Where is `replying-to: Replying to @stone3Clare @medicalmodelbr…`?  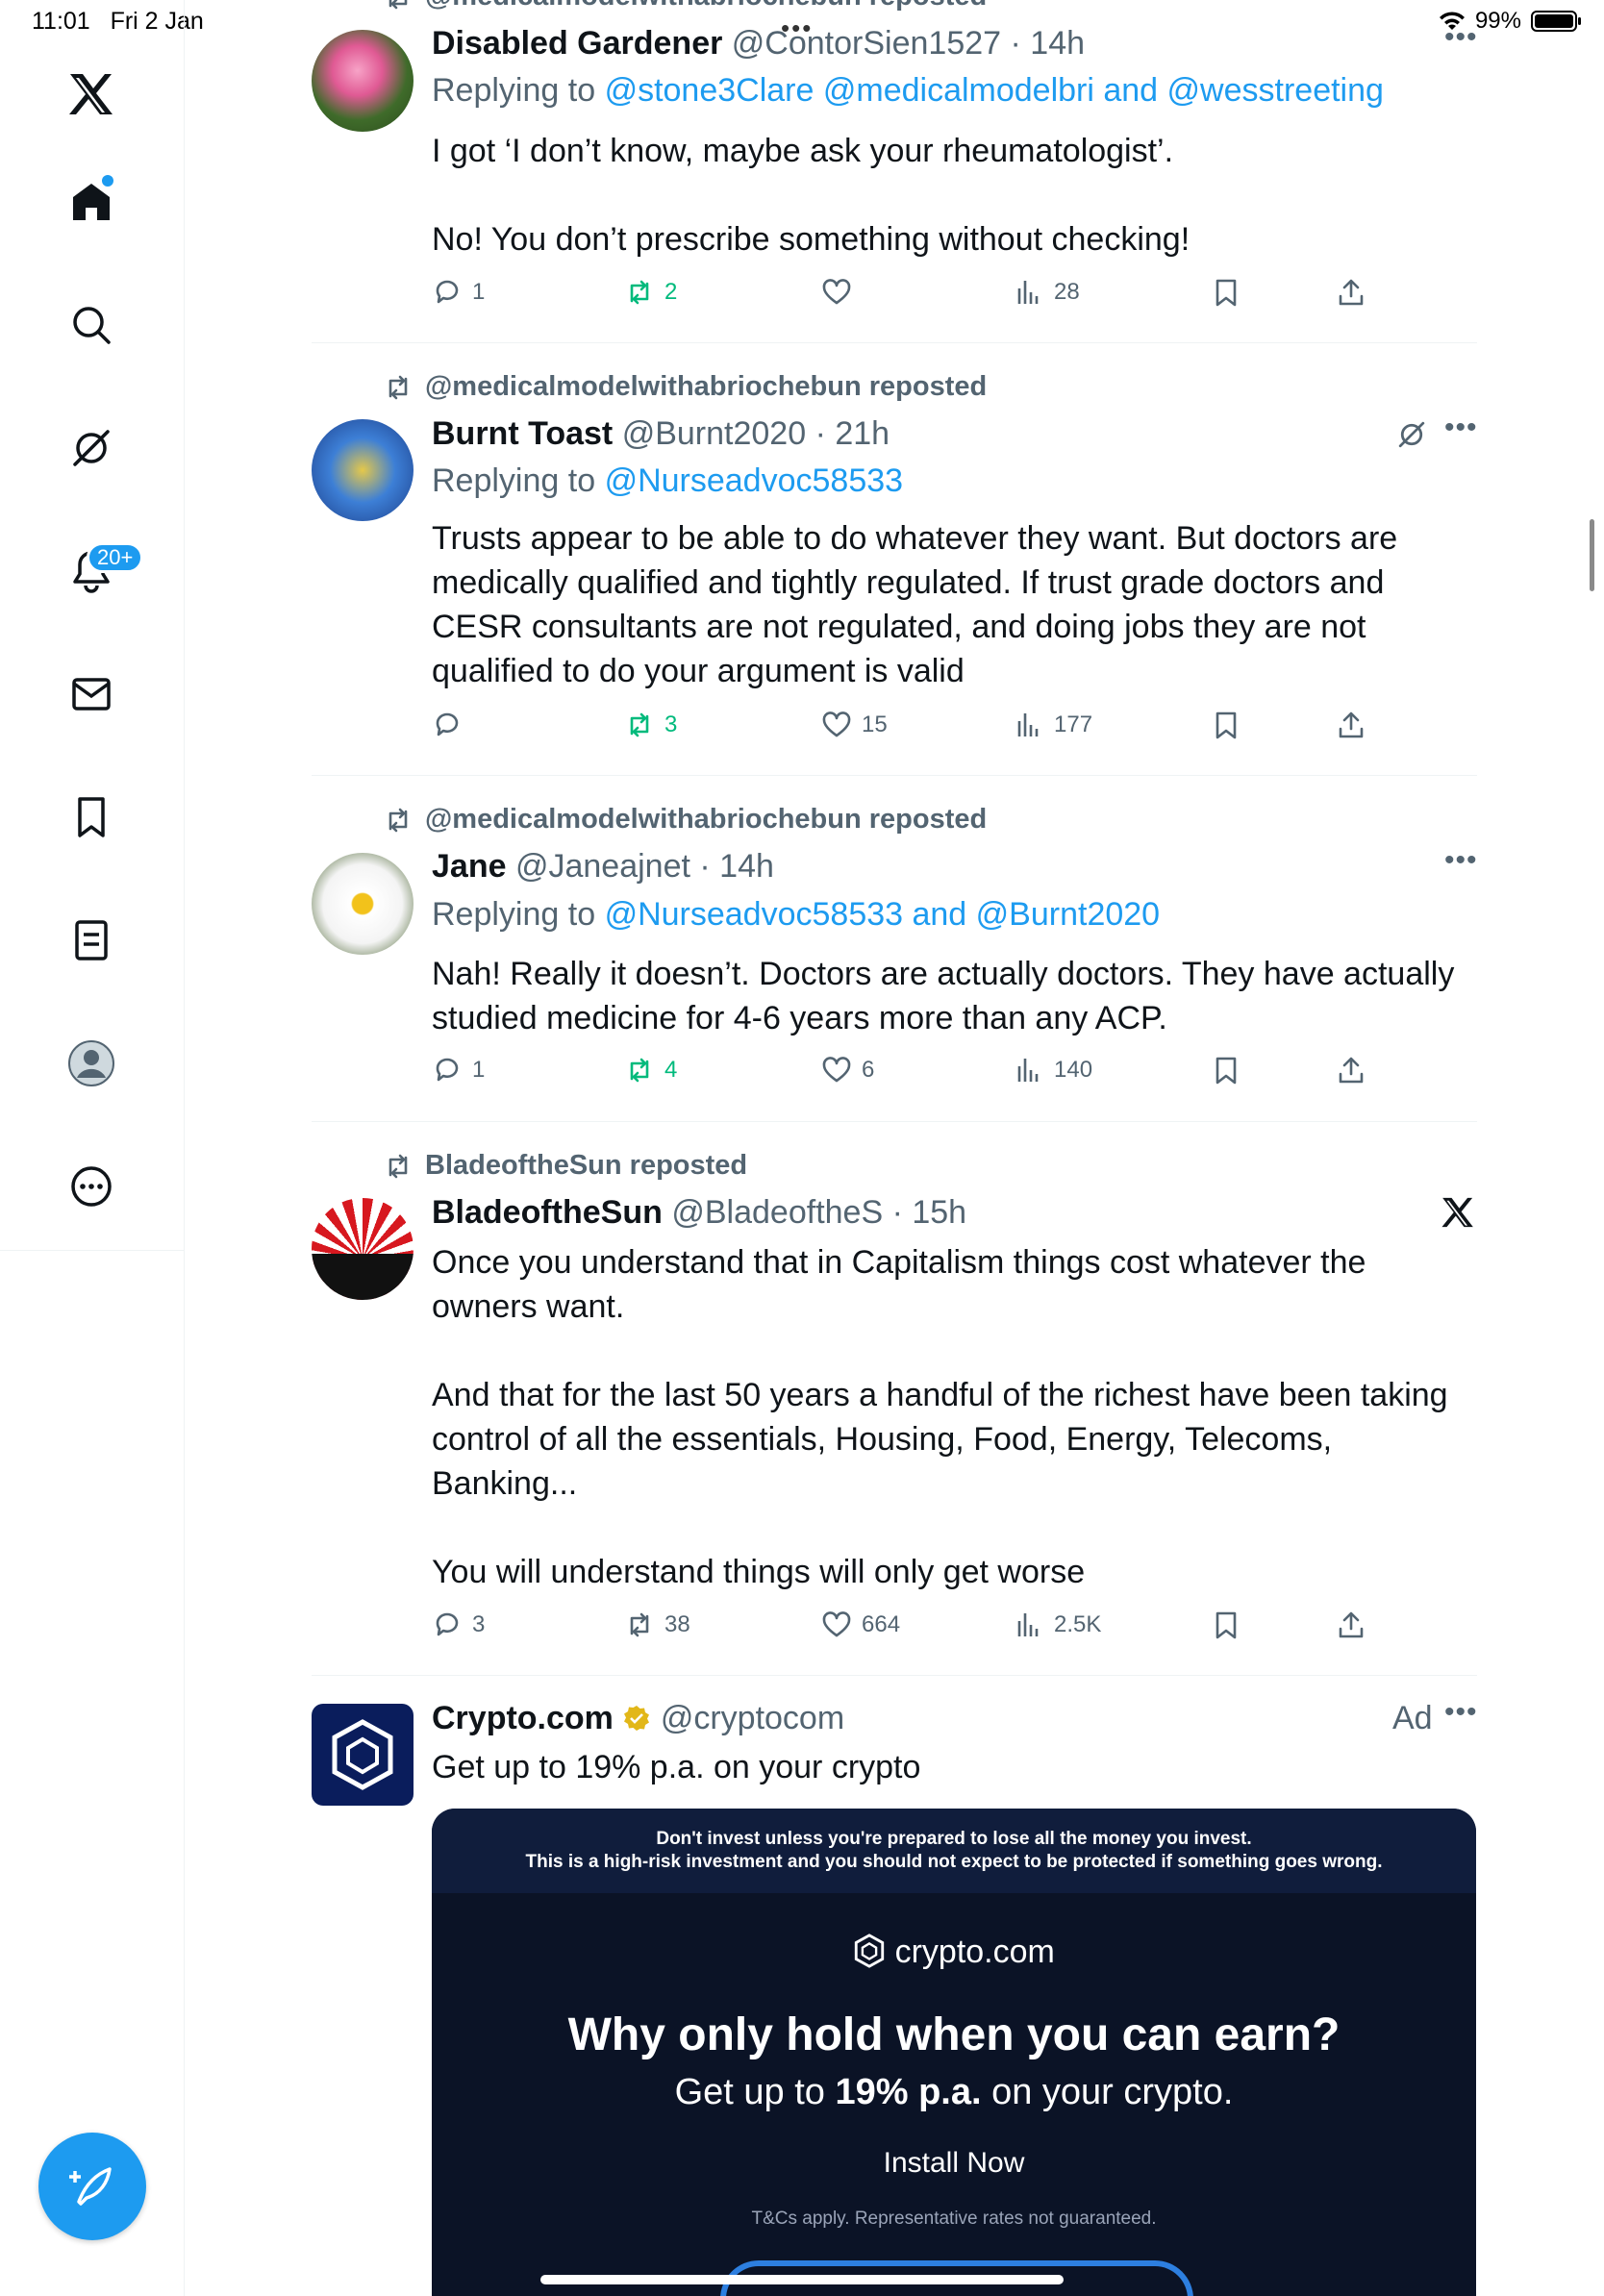 replying-to: Replying to @stone3Clare @medicalmodelbr… is located at coordinates (908, 90).